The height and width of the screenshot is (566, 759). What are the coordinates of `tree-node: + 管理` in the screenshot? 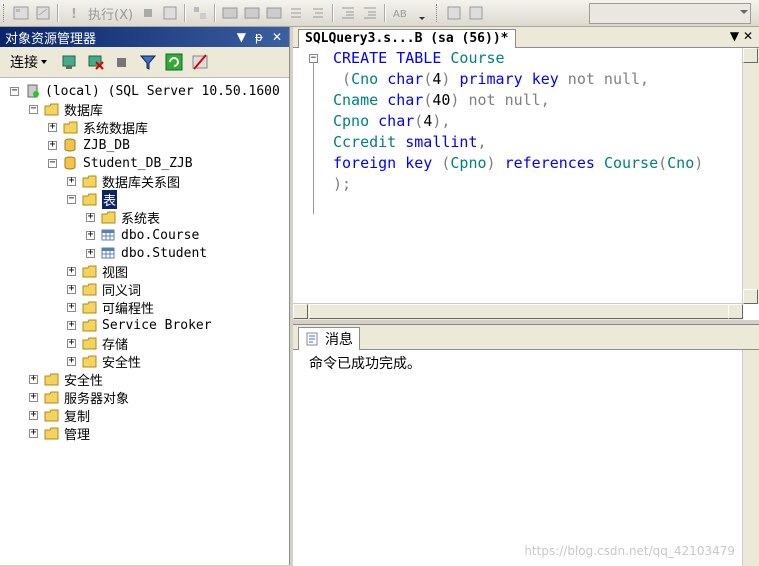 It's located at (59, 433).